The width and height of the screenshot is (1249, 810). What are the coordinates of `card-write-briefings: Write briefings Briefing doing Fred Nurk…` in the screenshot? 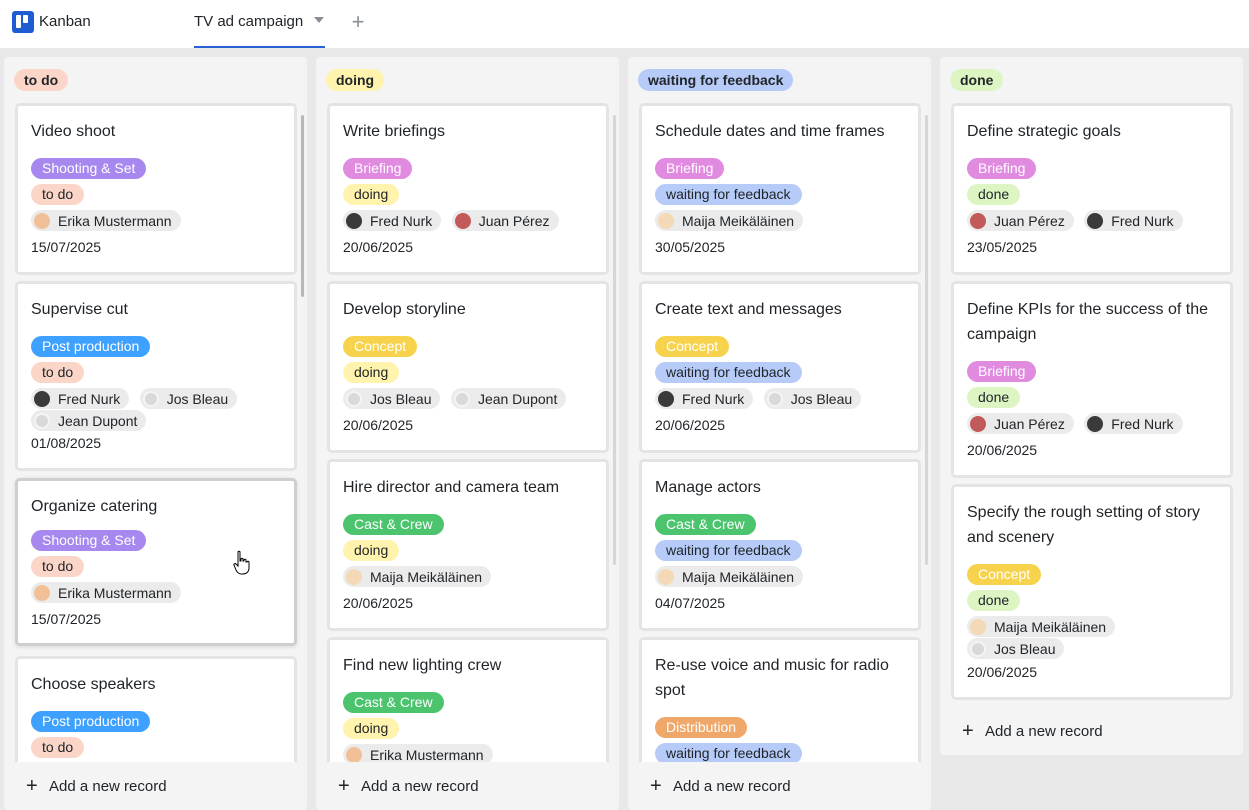 It's located at (468, 189).